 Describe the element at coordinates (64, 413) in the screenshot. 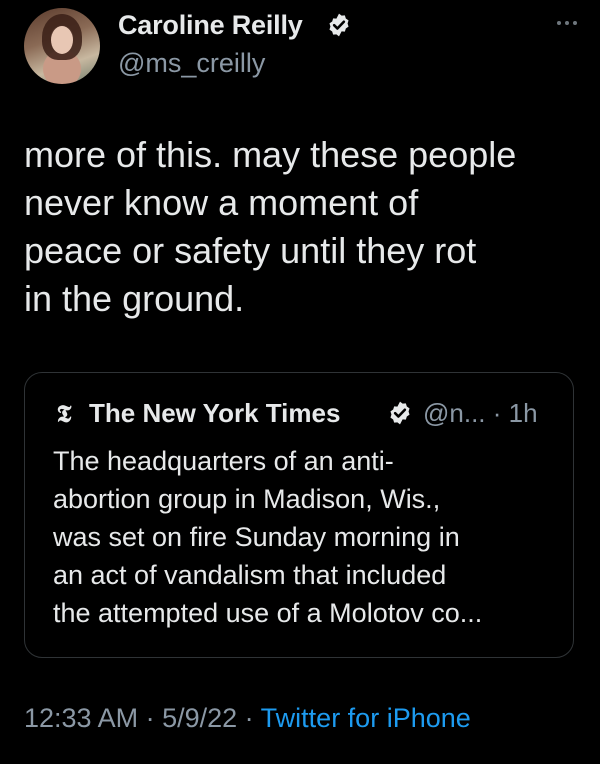

I see `nyt-logo-icon: 𝕿` at that location.